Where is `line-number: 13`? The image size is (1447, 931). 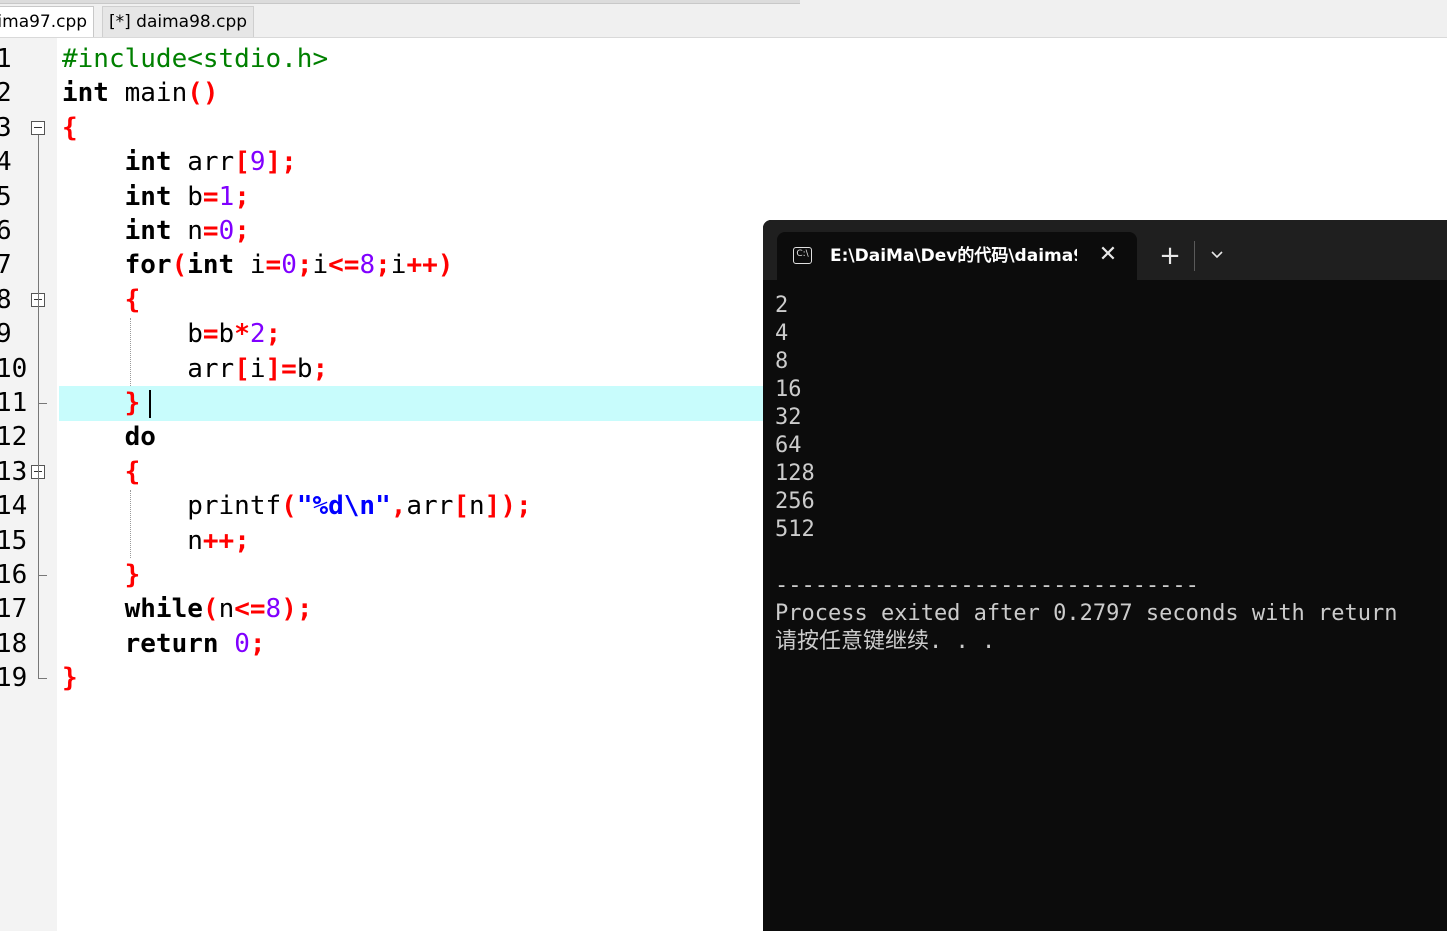 line-number: 13 is located at coordinates (14, 471).